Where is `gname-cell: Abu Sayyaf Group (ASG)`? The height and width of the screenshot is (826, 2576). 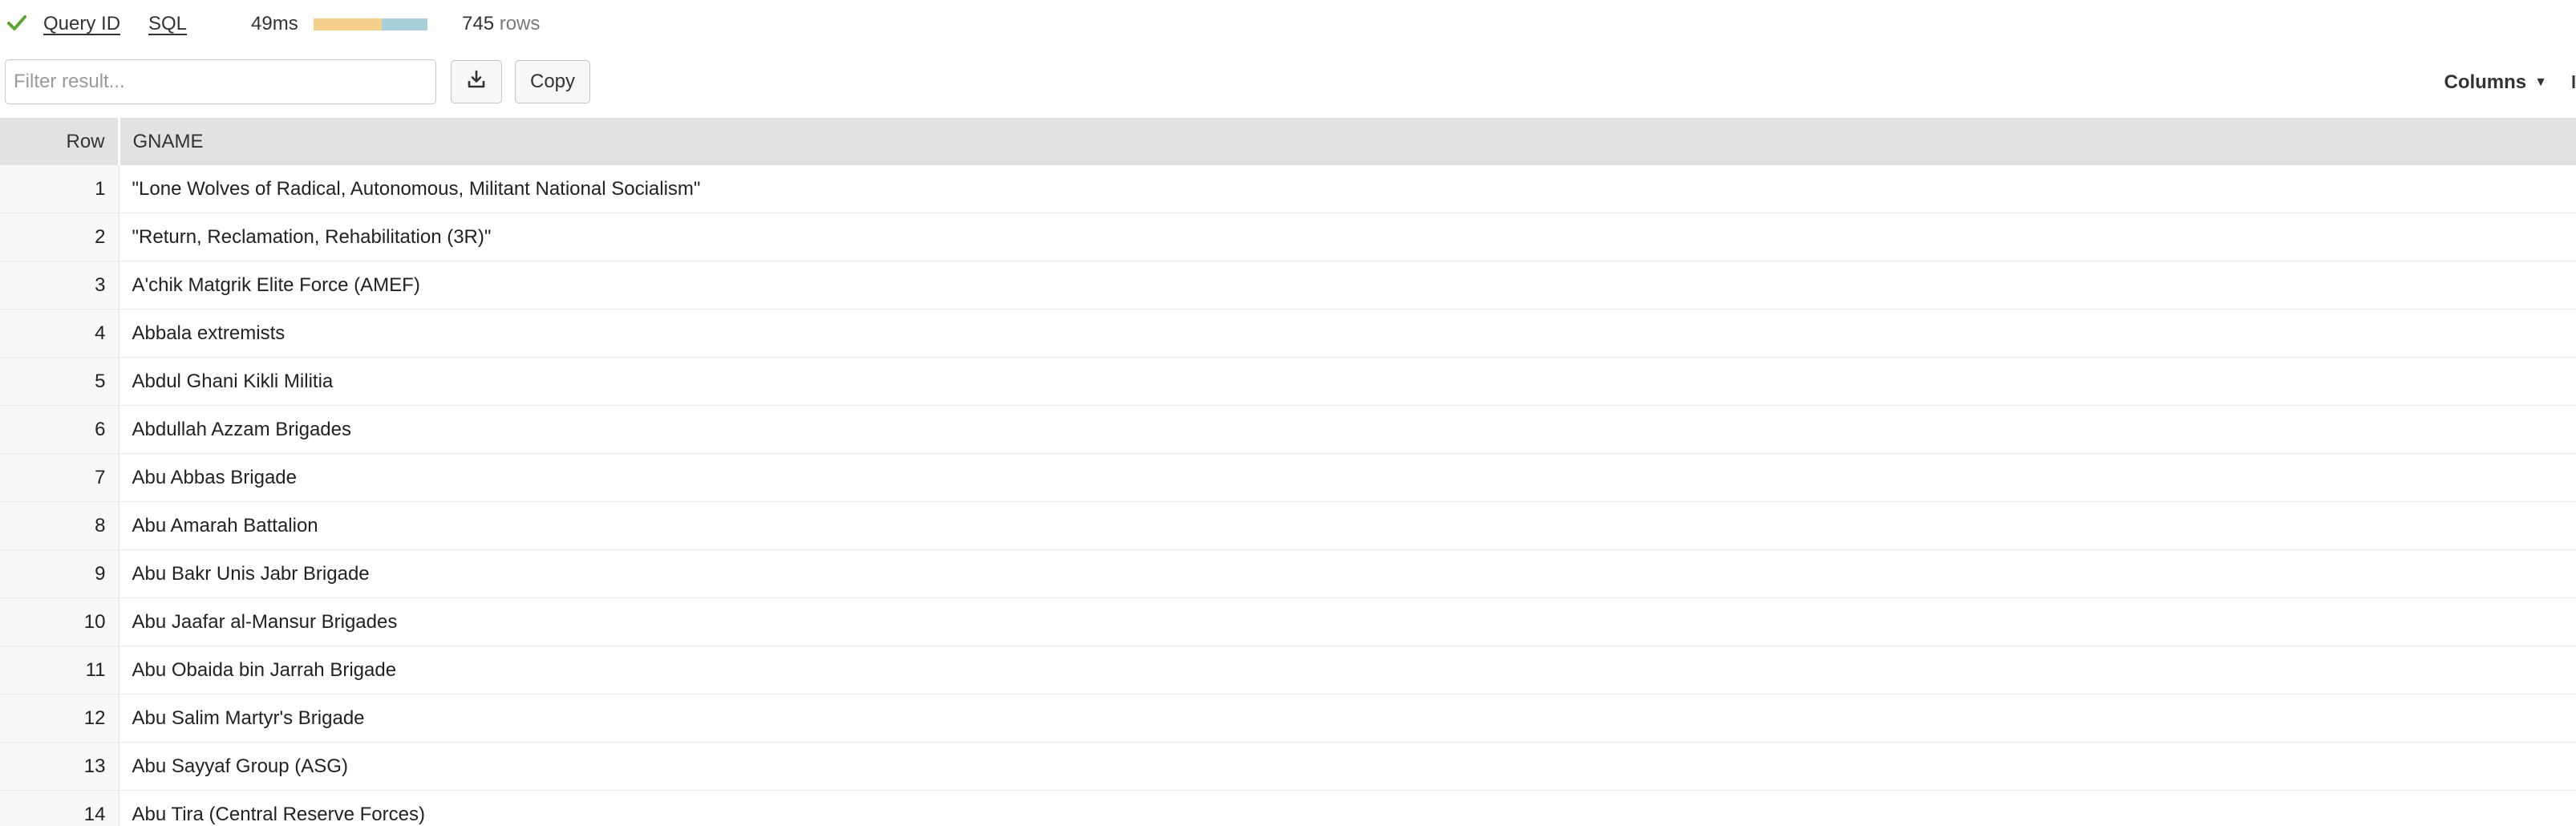 gname-cell: Abu Sayyaf Group (ASG) is located at coordinates (1347, 766).